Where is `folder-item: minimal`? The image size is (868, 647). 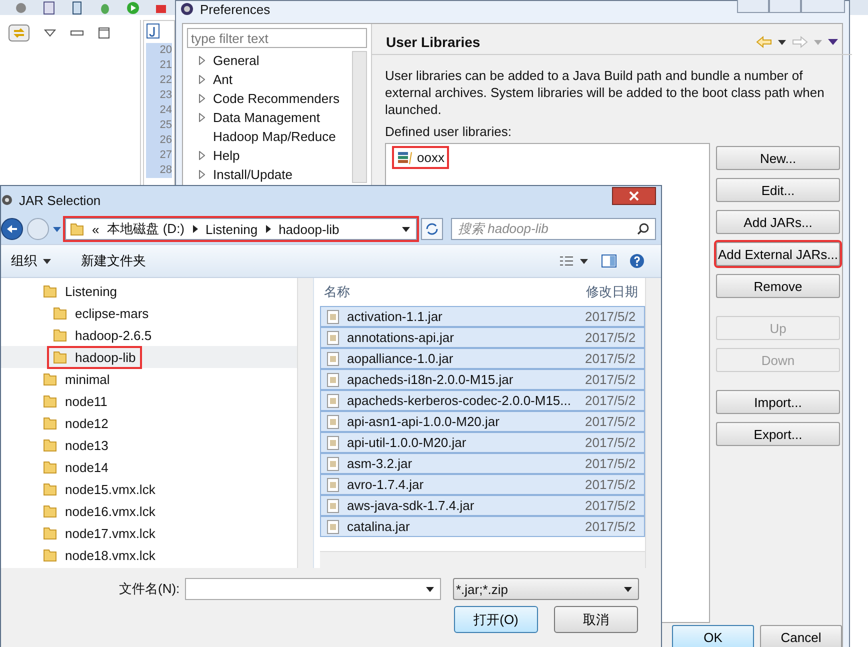 folder-item: minimal is located at coordinates (76, 379).